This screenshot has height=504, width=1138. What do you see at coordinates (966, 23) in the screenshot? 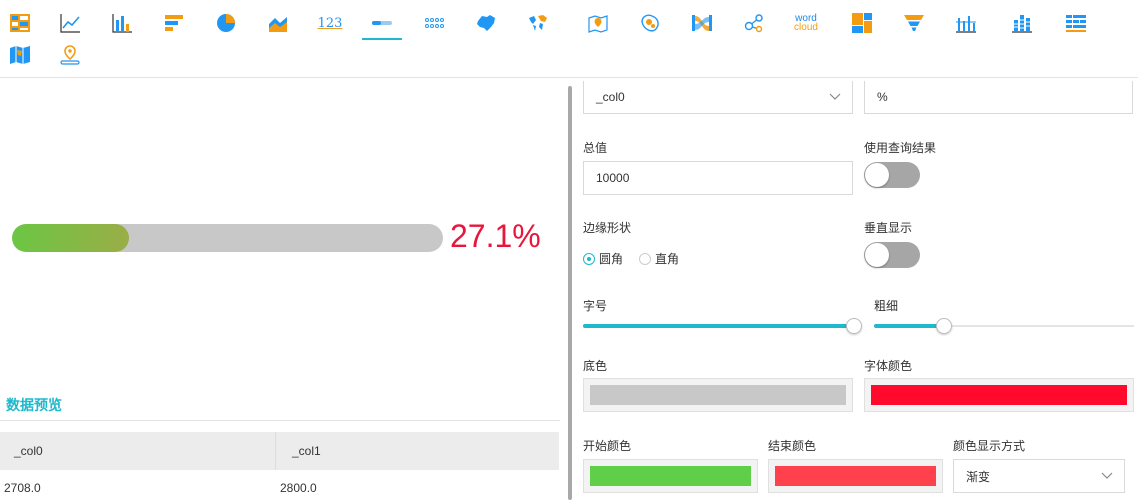
I see `histogram-icon` at bounding box center [966, 23].